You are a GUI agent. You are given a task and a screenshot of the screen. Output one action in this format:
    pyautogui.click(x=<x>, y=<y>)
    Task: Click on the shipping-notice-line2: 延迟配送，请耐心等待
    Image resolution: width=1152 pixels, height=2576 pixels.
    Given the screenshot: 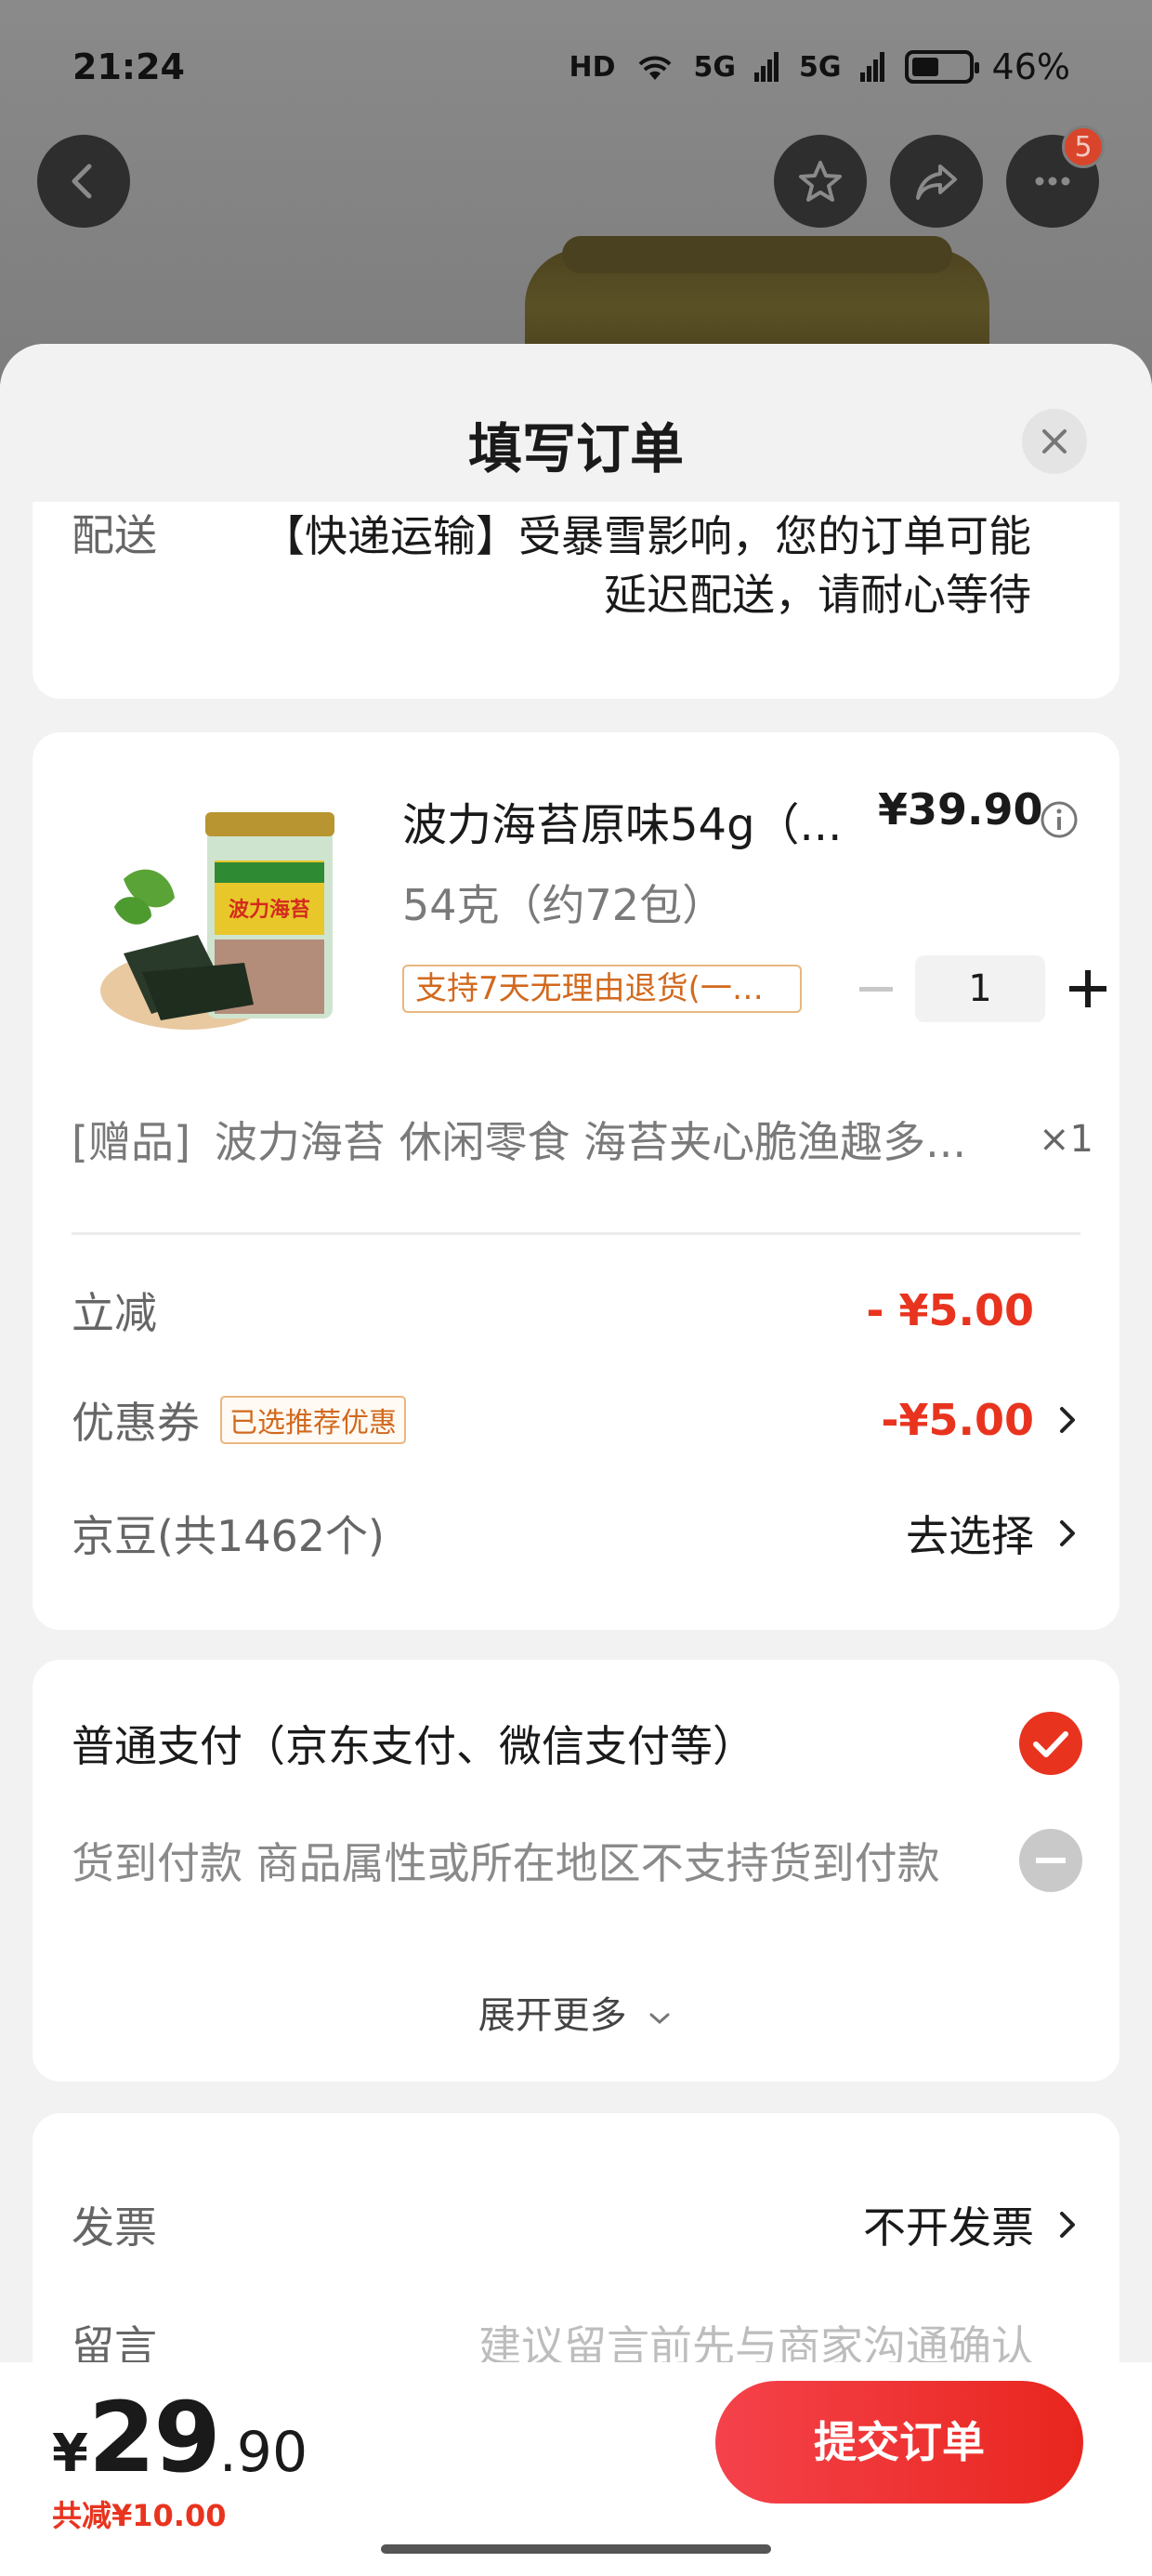 What is the action you would take?
    pyautogui.click(x=817, y=595)
    